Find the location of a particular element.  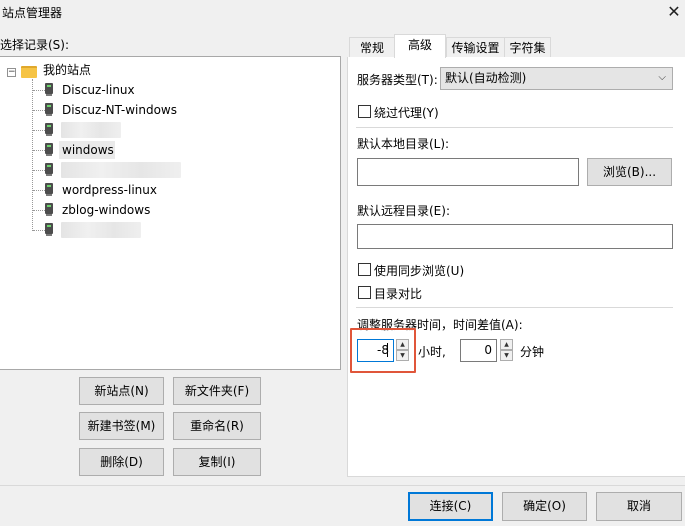

local-dir-input is located at coordinates (468, 172).